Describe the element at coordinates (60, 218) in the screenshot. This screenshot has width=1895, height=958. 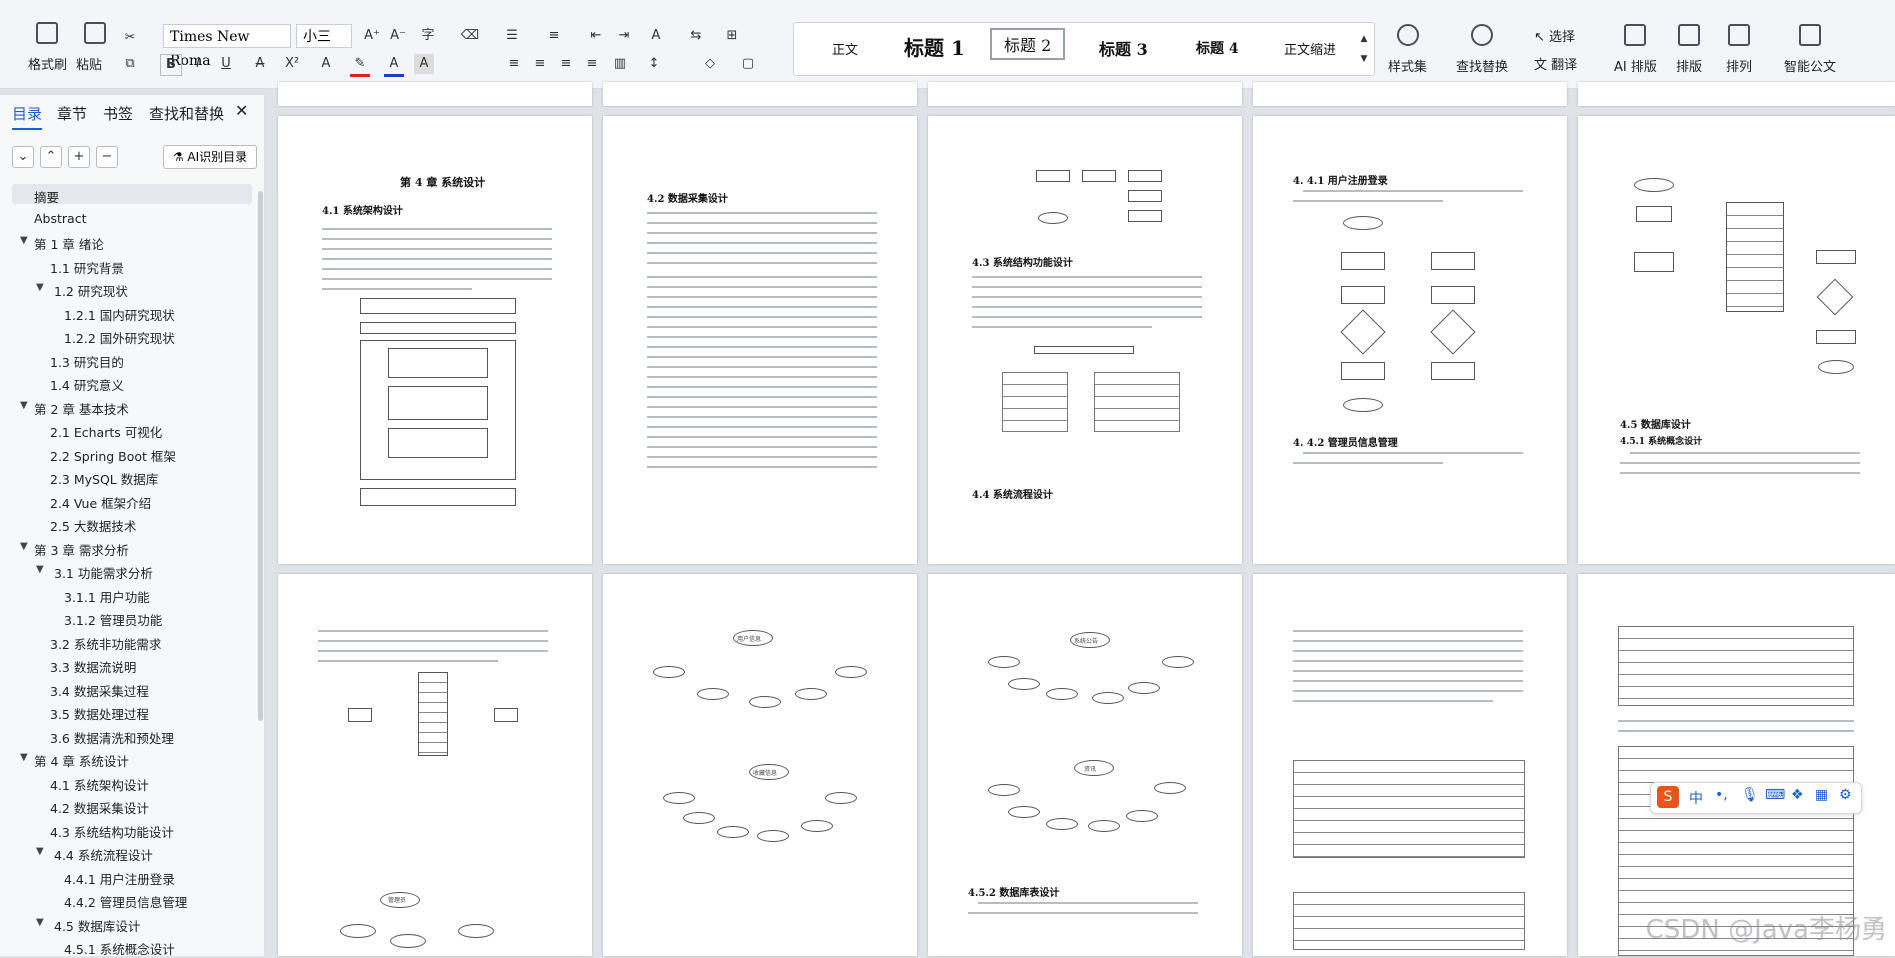
I see `toc-item: Abstract` at that location.